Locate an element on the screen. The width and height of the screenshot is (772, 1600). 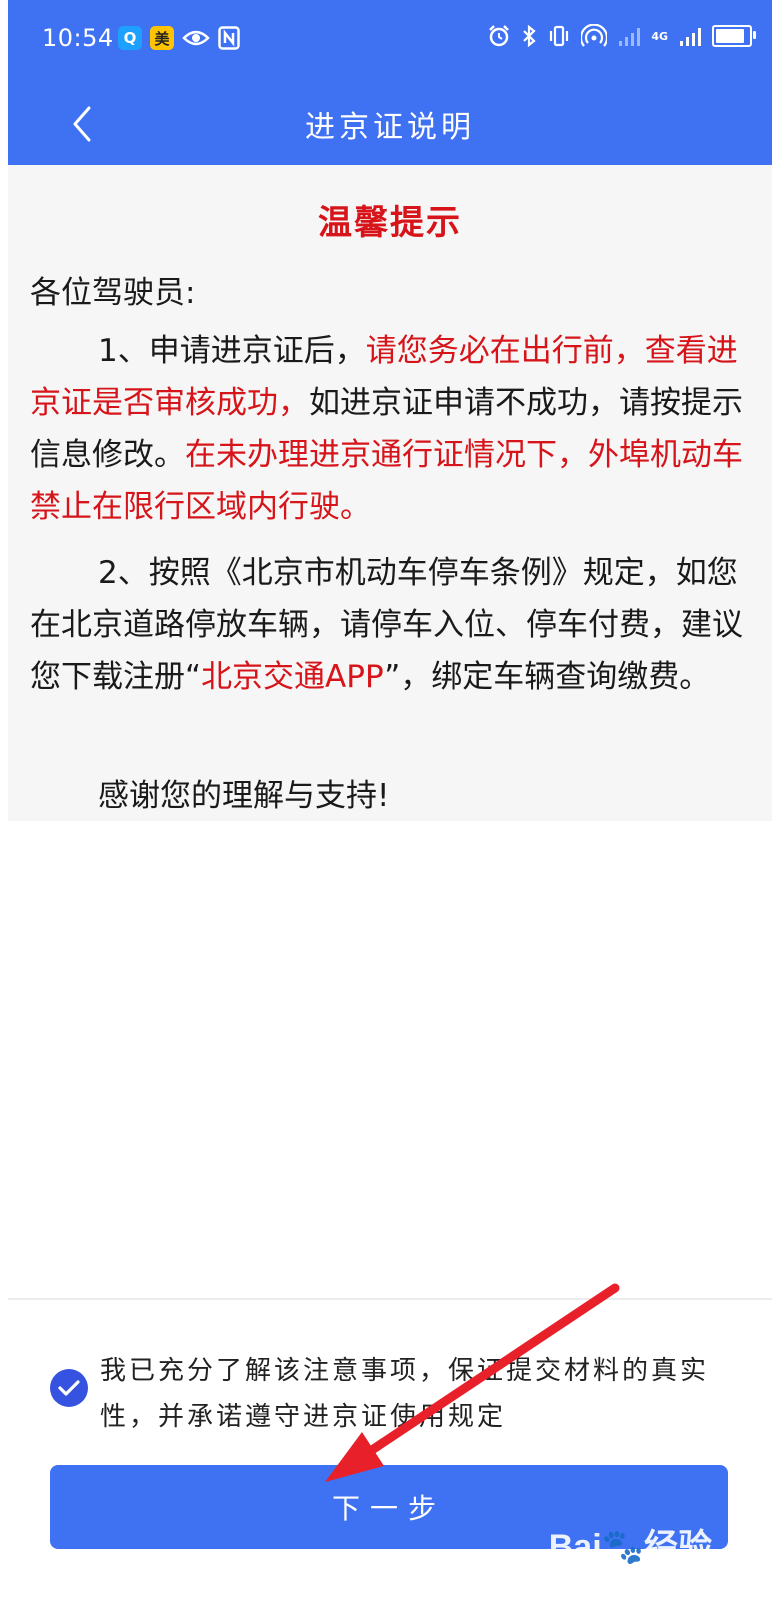
watermark-url: jingyan.baidu.com is located at coordinates (647, 1578).